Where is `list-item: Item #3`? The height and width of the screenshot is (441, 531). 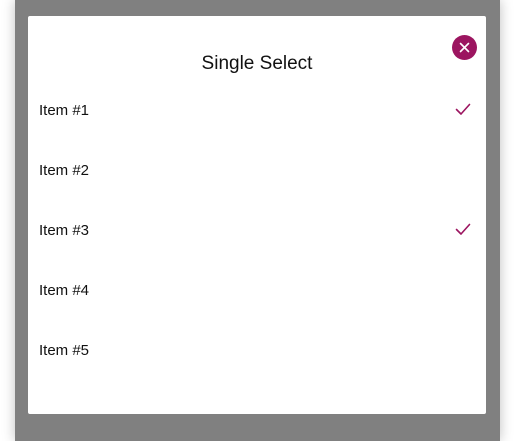
list-item: Item #3 is located at coordinates (257, 230).